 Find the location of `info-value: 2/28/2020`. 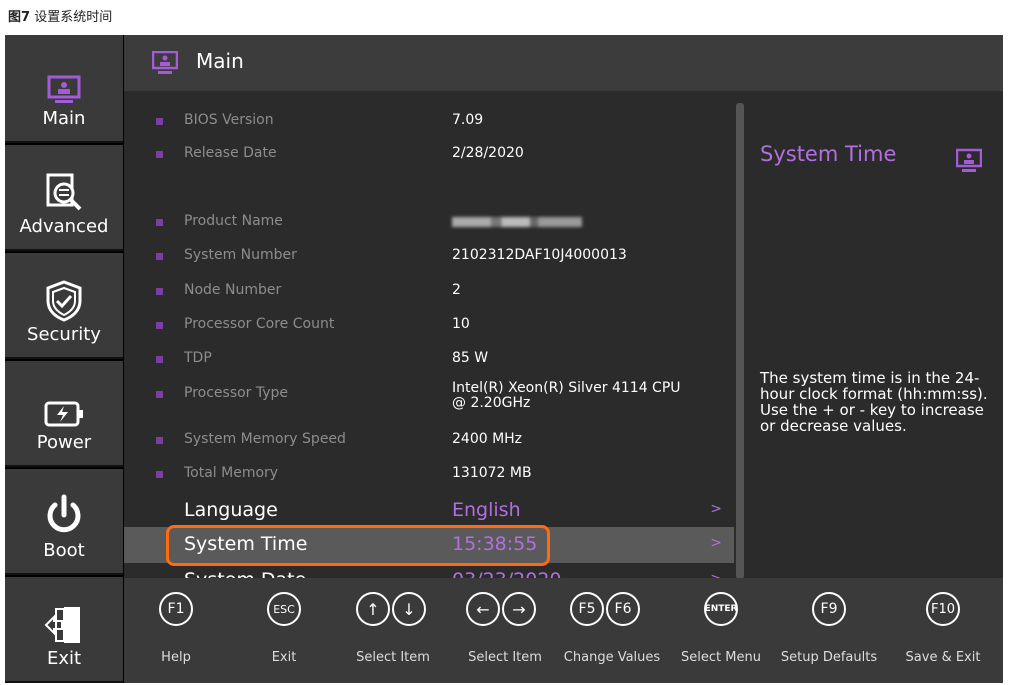

info-value: 2/28/2020 is located at coordinates (488, 153).